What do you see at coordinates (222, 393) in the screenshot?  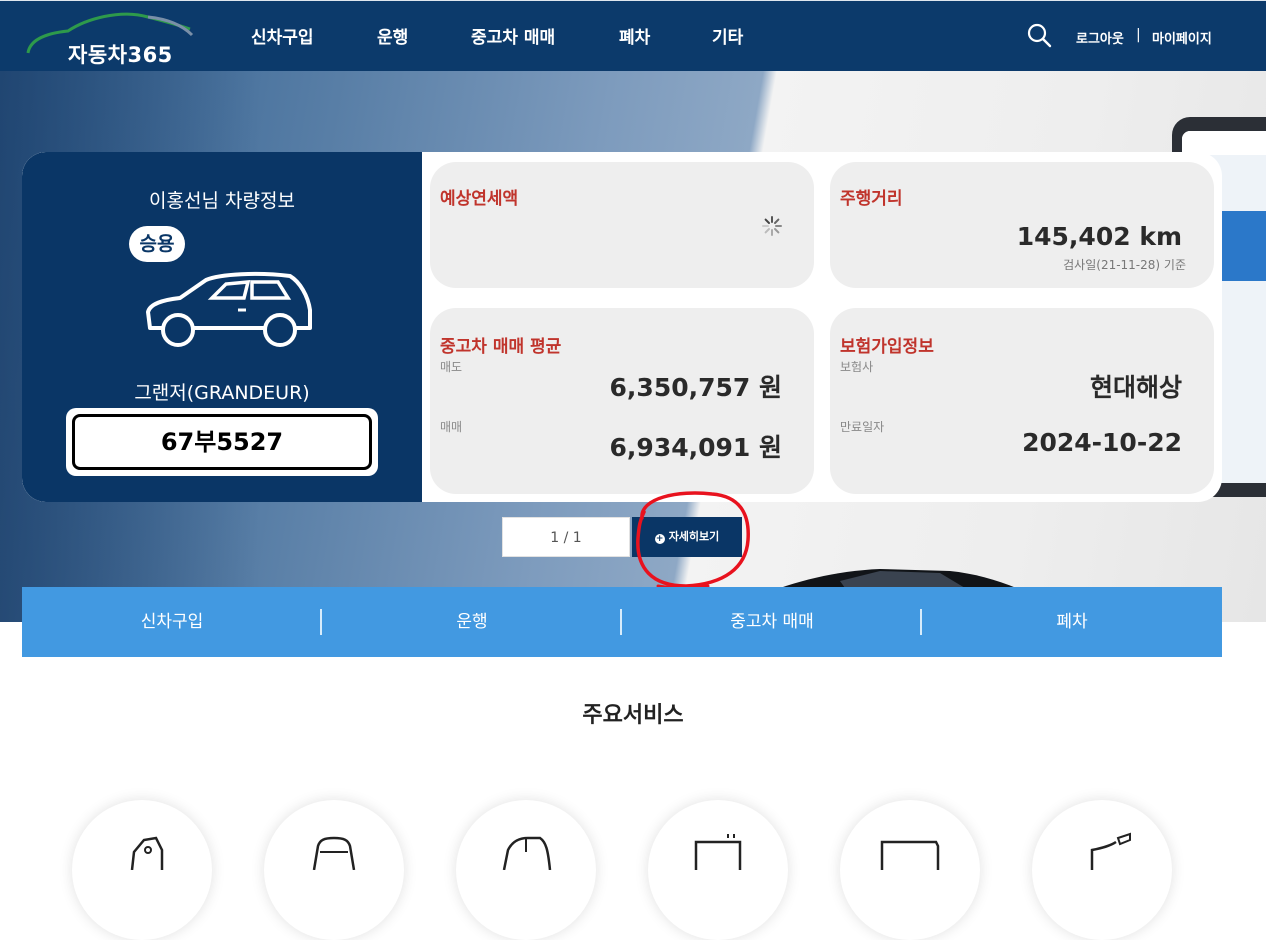 I see `vehicle-model-name: 그랜저(GRANDEUR)` at bounding box center [222, 393].